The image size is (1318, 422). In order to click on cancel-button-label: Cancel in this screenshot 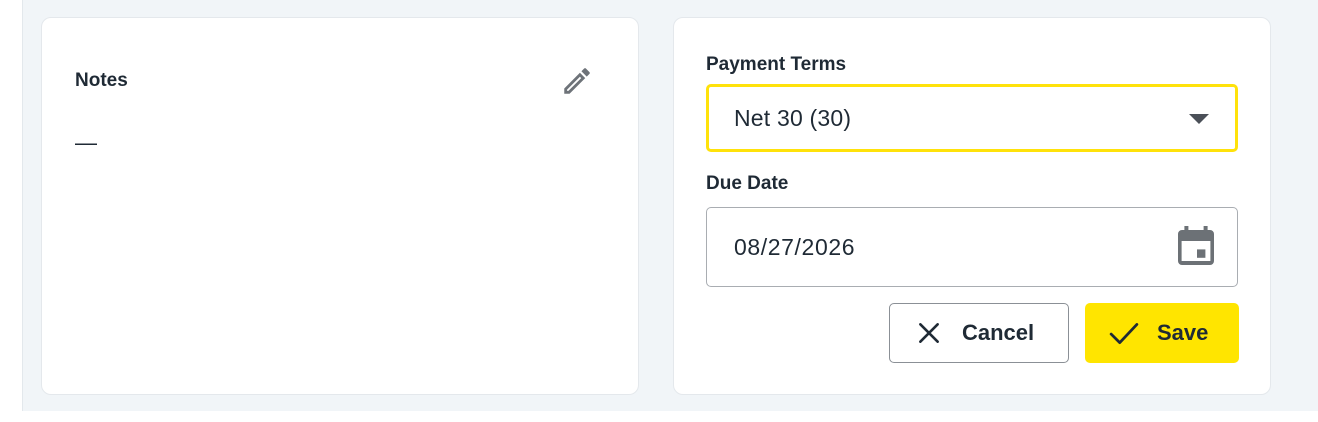, I will do `click(998, 332)`.